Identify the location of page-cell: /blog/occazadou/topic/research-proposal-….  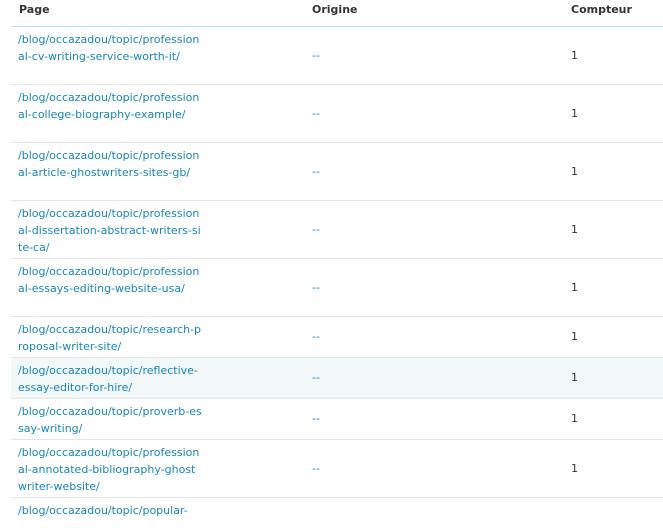
(110, 338).